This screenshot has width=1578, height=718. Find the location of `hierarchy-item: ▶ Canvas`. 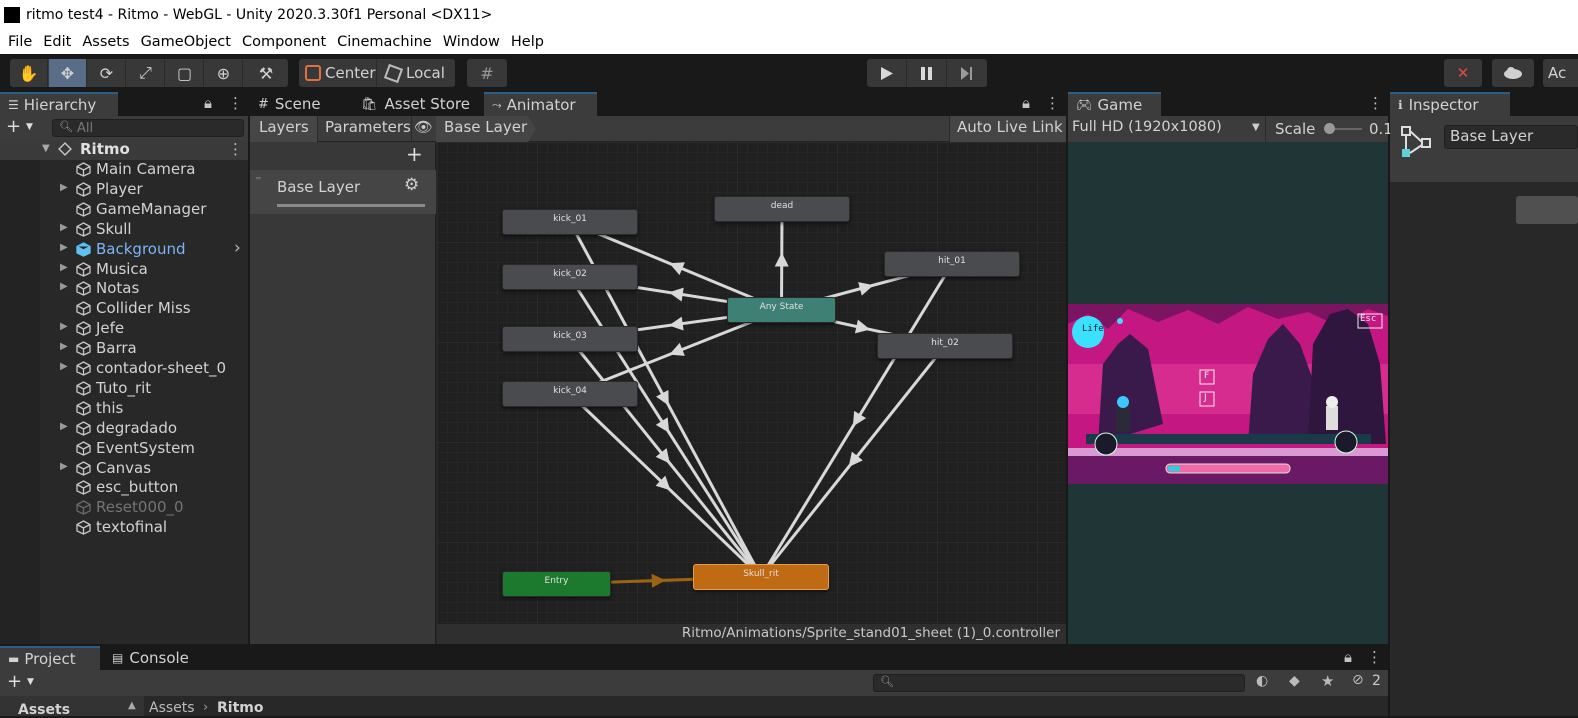

hierarchy-item: ▶ Canvas is located at coordinates (124, 469).